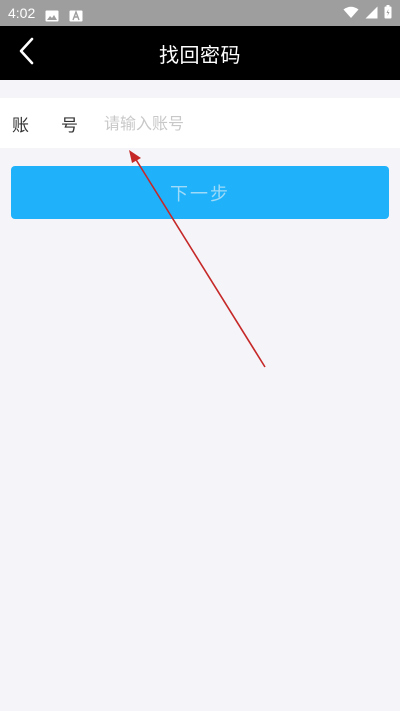 This screenshot has width=400, height=711. I want to click on chevron-left-icon, so click(27, 53).